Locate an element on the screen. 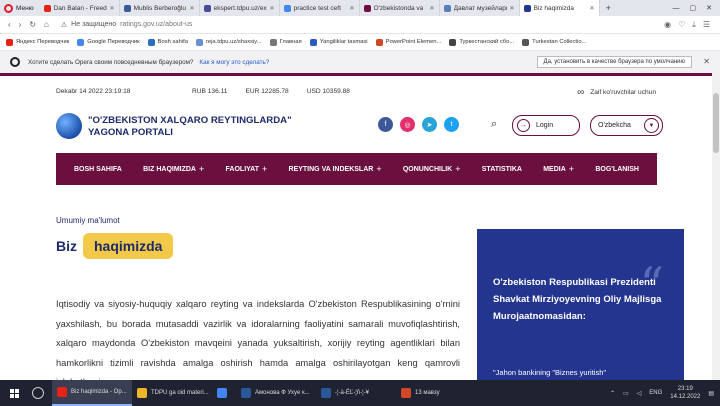 Image resolution: width=720 pixels, height=406 pixels. new-tab-button: + is located at coordinates (608, 8).